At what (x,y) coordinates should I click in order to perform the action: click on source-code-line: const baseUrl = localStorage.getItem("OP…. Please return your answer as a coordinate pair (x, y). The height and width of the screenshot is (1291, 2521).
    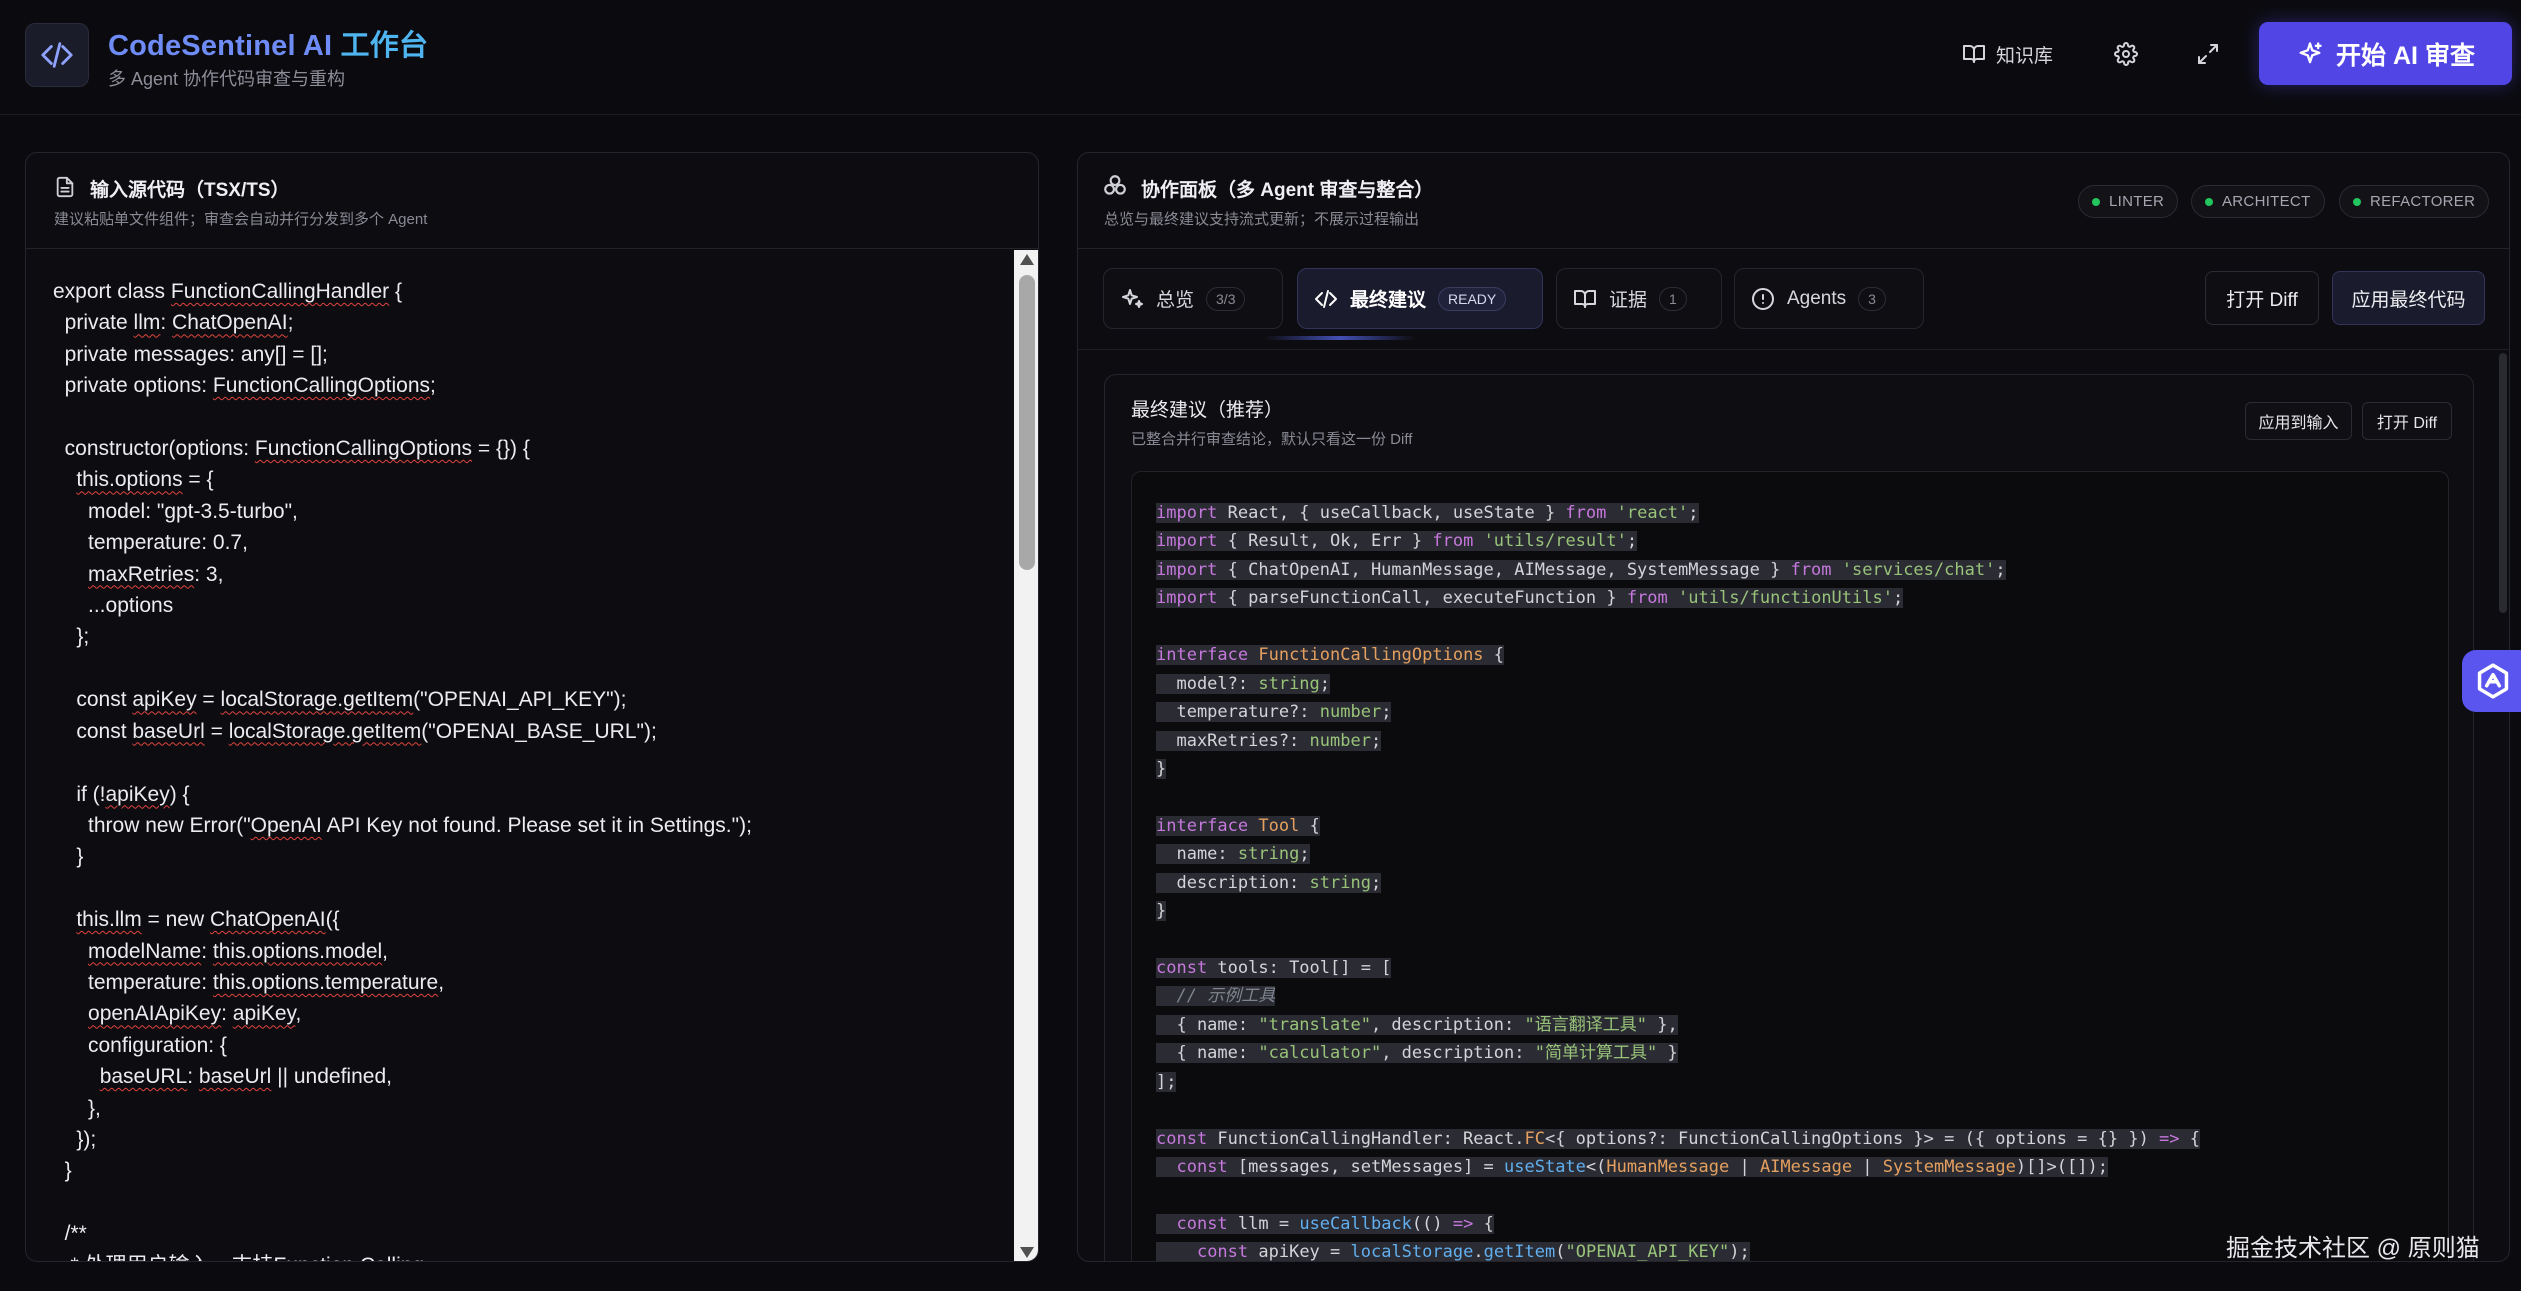
    Looking at the image, I should click on (355, 731).